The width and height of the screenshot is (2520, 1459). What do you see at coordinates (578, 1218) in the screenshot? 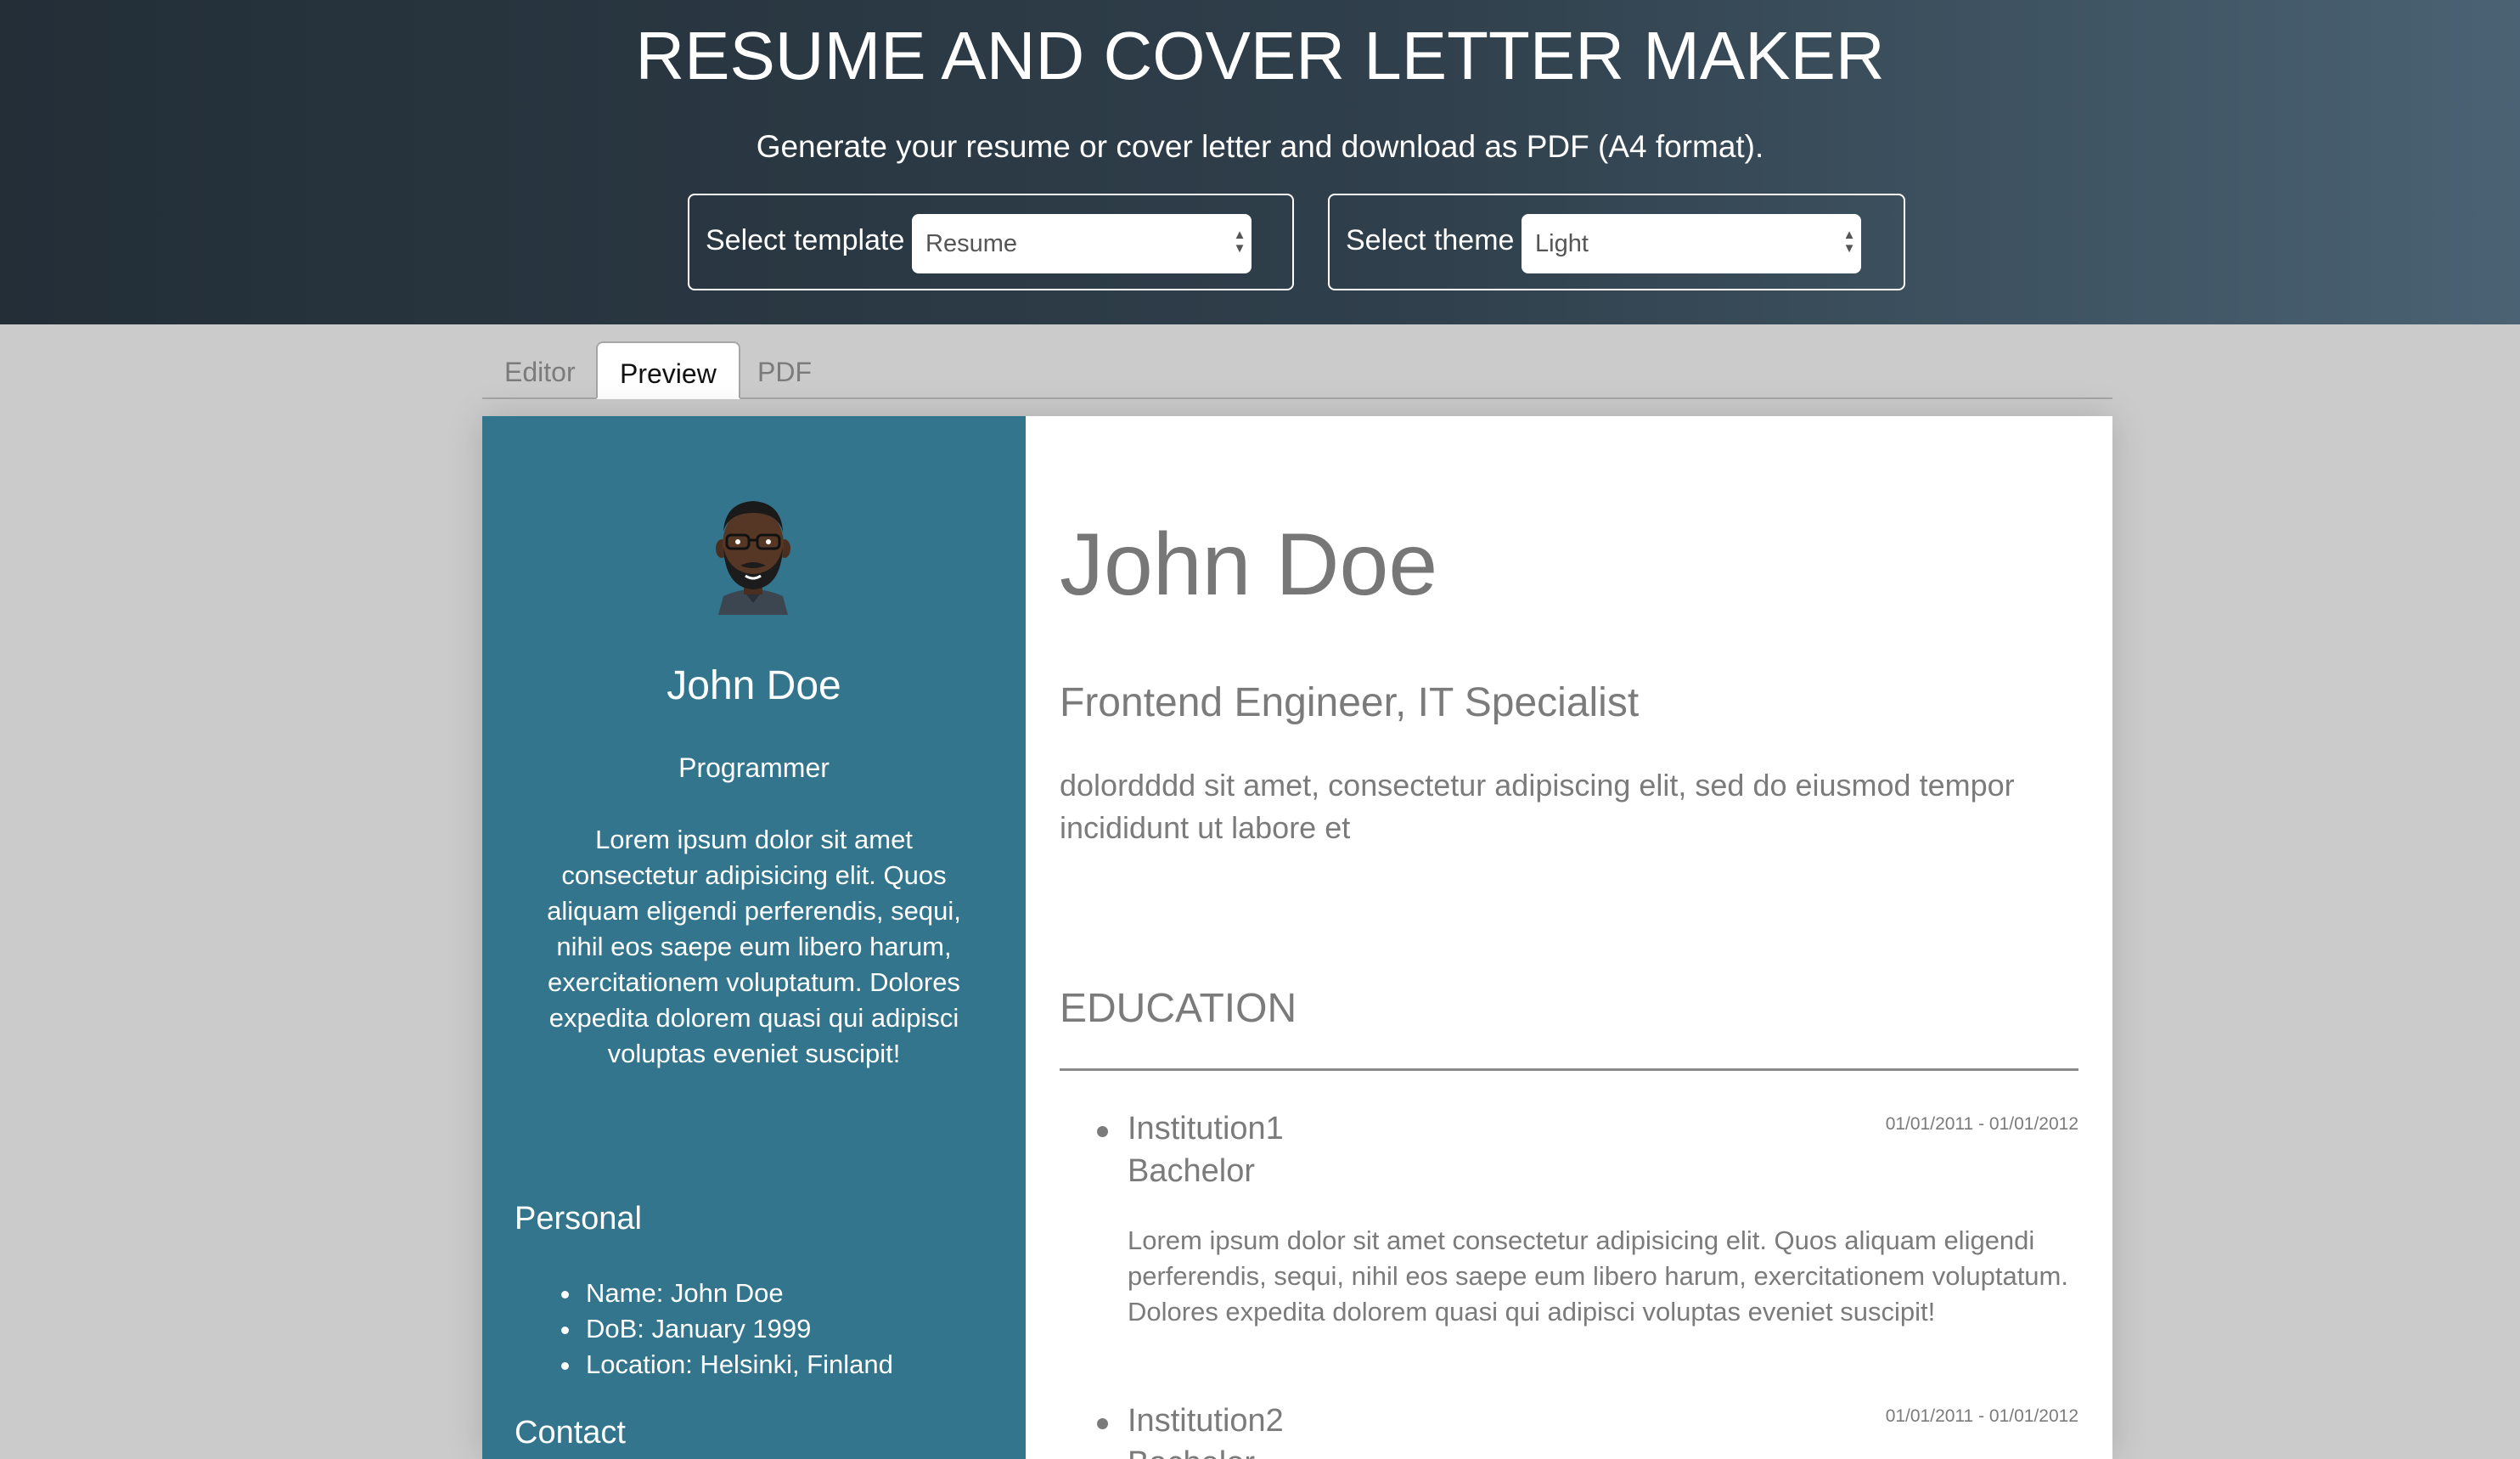
I see `personal-section-title: Personal` at bounding box center [578, 1218].